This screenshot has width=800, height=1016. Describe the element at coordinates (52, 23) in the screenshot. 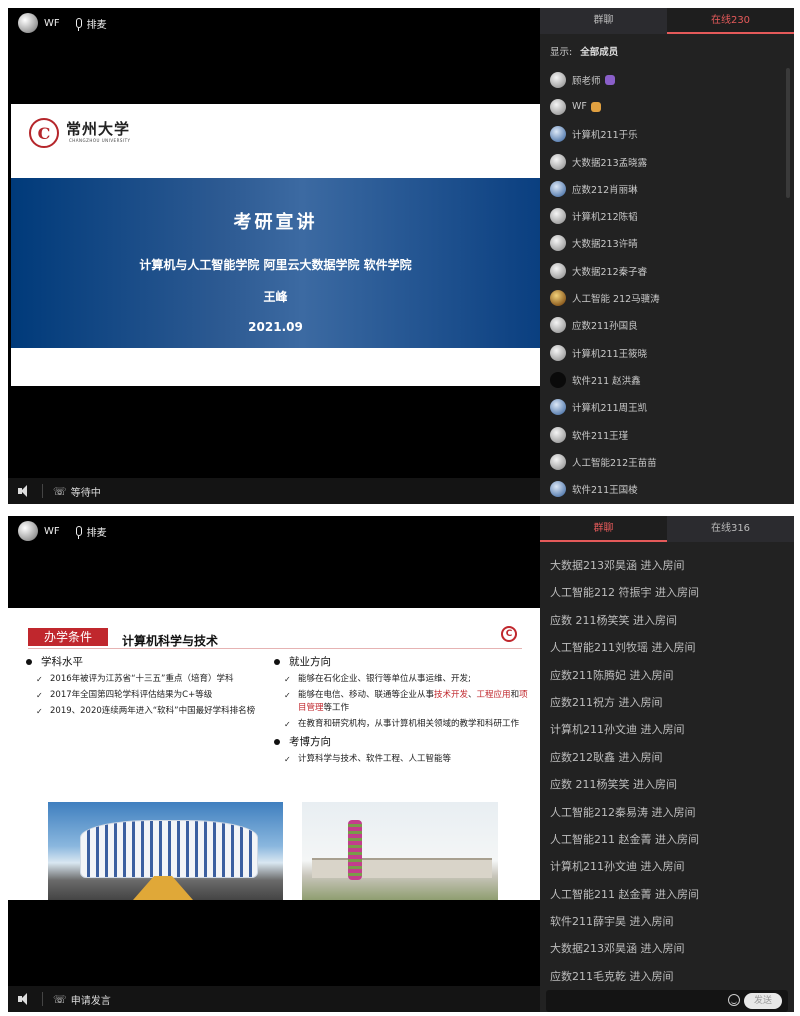

I see `presenter-name: WF` at that location.